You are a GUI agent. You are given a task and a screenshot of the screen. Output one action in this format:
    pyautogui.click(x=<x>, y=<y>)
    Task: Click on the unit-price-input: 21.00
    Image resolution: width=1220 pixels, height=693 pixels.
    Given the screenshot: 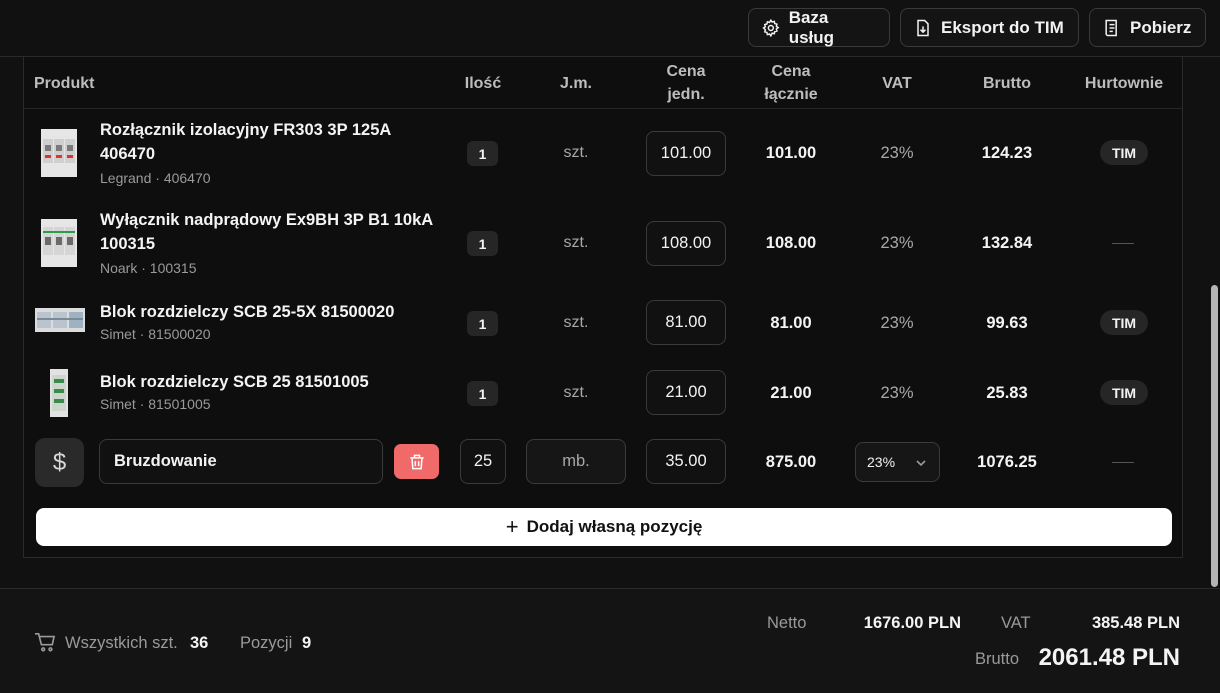 What is the action you would take?
    pyautogui.click(x=686, y=392)
    